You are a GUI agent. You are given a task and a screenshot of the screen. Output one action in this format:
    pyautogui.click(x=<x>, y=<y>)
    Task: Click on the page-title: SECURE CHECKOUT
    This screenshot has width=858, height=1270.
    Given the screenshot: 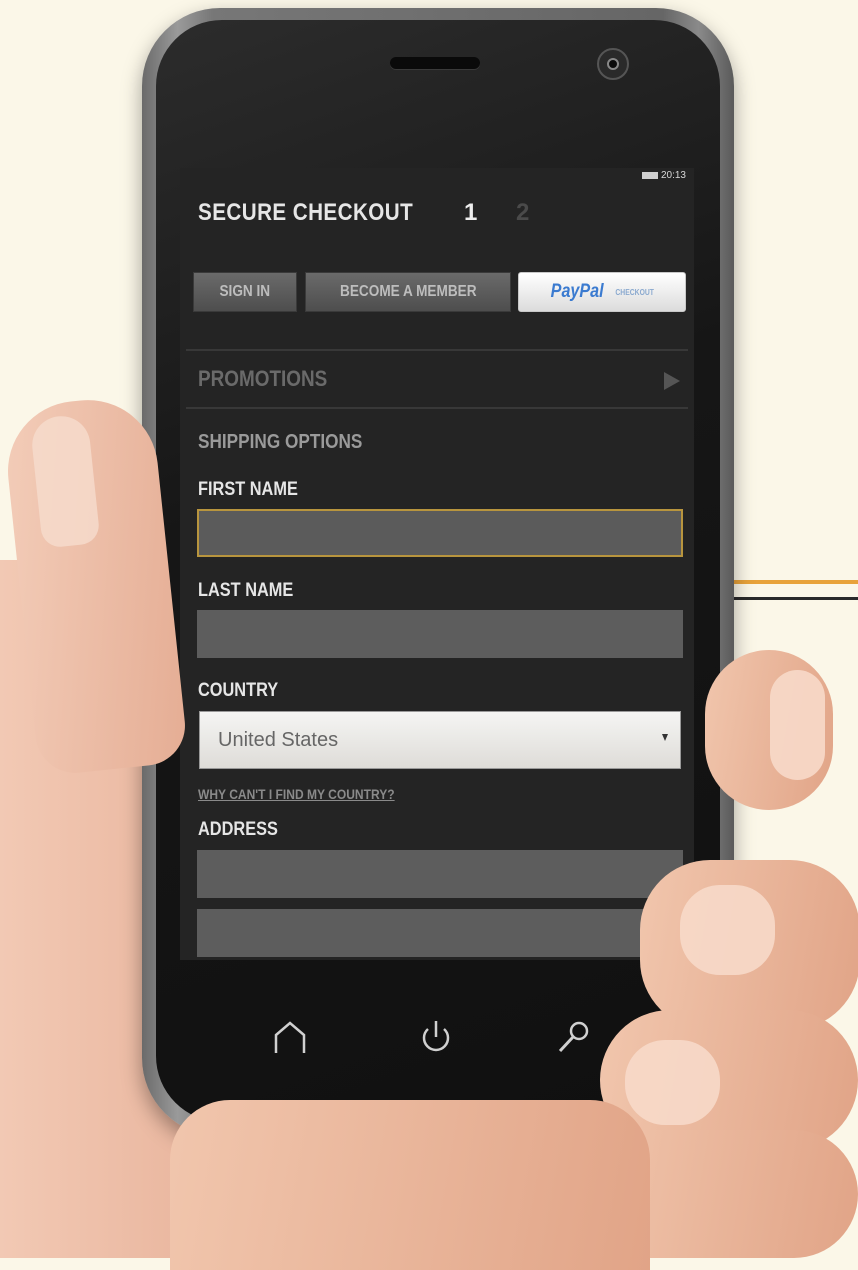 What is the action you would take?
    pyautogui.click(x=306, y=212)
    